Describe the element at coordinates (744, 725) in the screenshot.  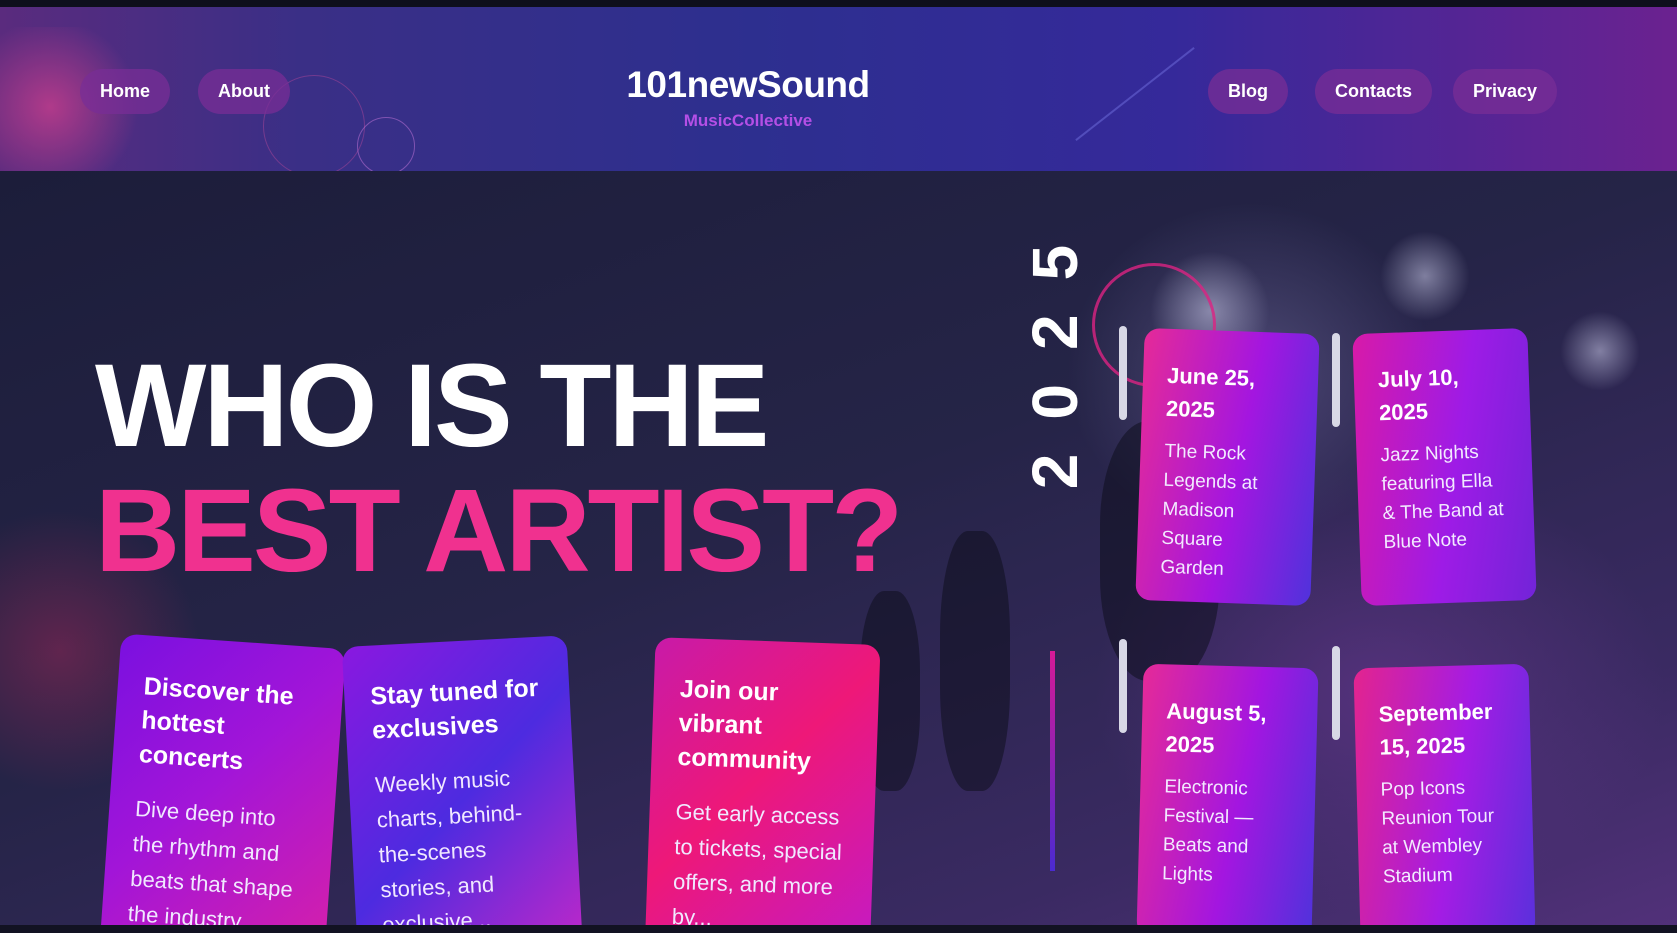
I see `feature-card-title: Join our vibrant community` at that location.